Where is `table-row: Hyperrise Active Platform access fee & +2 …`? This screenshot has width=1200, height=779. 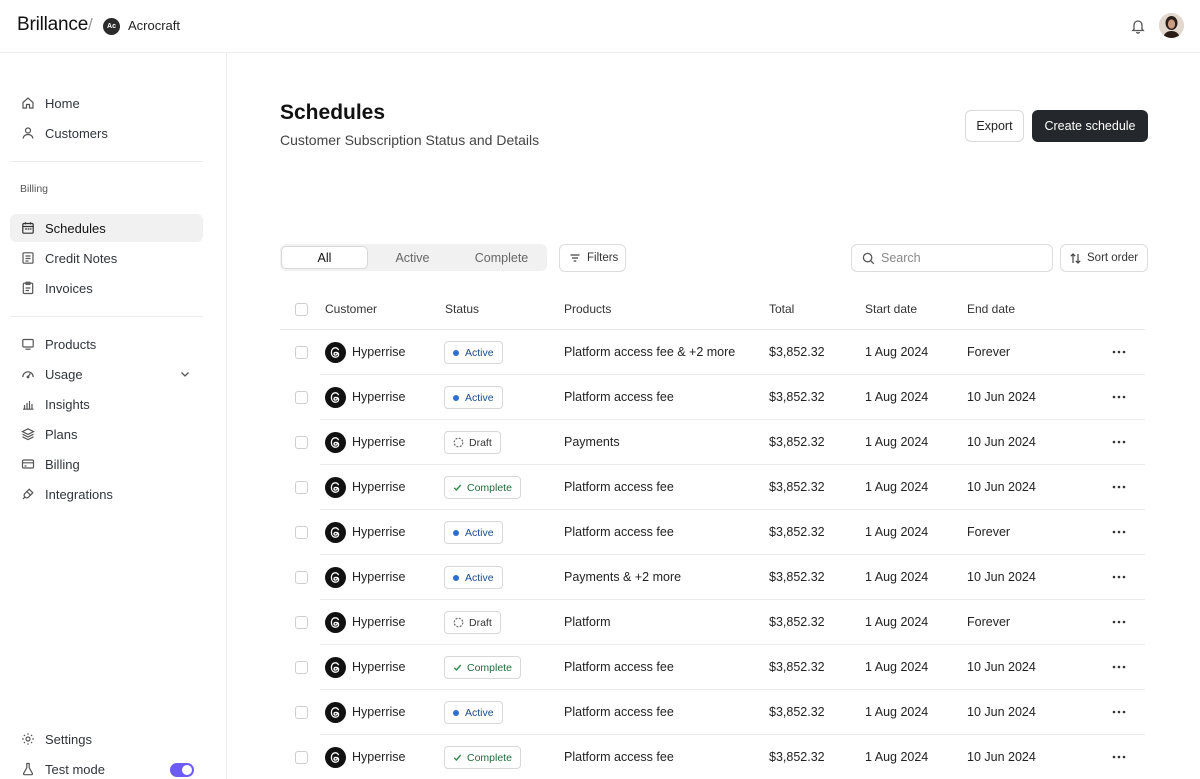
table-row: Hyperrise Active Platform access fee & +2 … is located at coordinates (732, 352).